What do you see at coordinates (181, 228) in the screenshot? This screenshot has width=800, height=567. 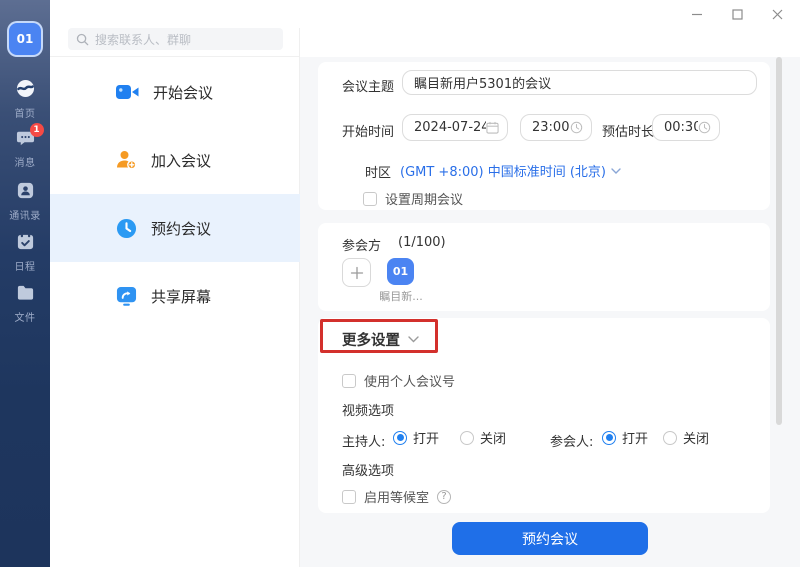 I see `menu-item-label: 预约会议` at bounding box center [181, 228].